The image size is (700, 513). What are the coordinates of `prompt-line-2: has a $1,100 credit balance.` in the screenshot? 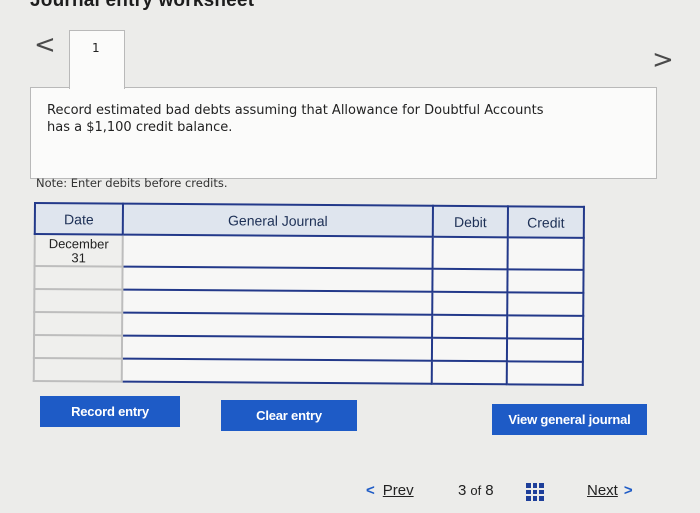 It's located at (140, 127).